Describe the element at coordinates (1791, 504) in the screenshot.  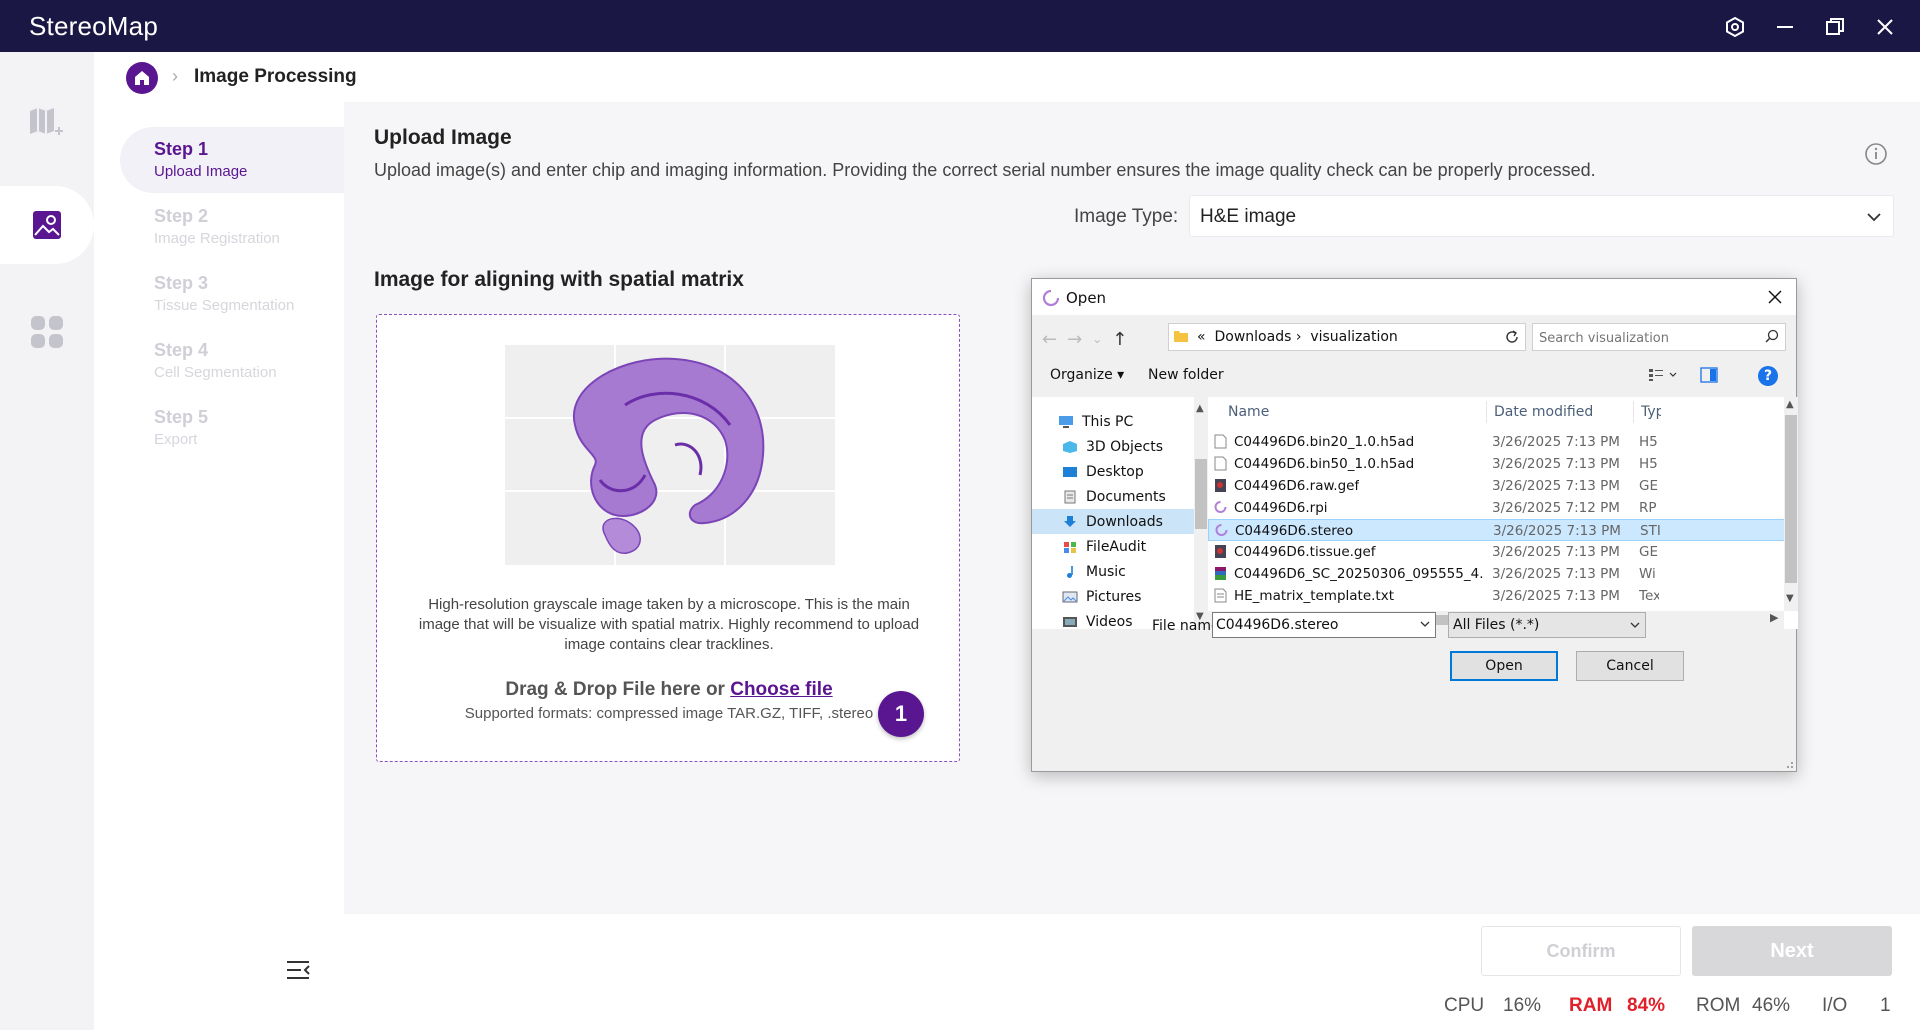
I see `file-list-vscrollbar: ▲ ▼` at that location.